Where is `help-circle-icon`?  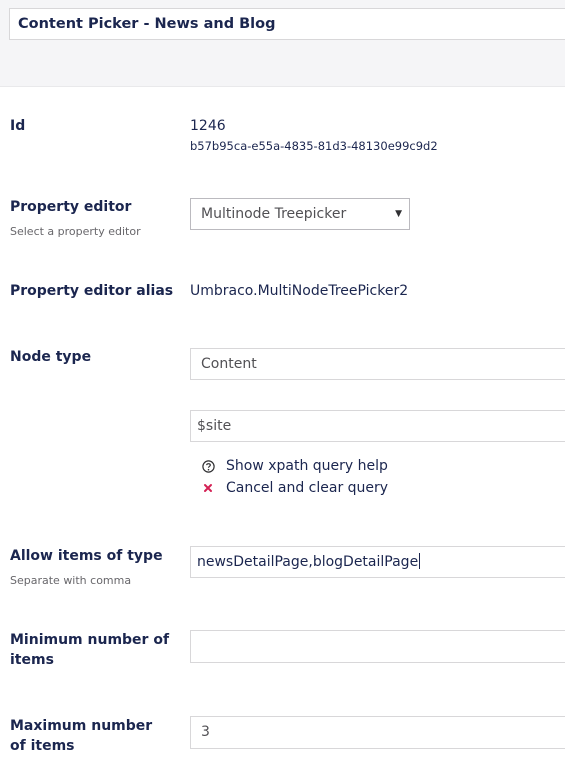 help-circle-icon is located at coordinates (208, 466).